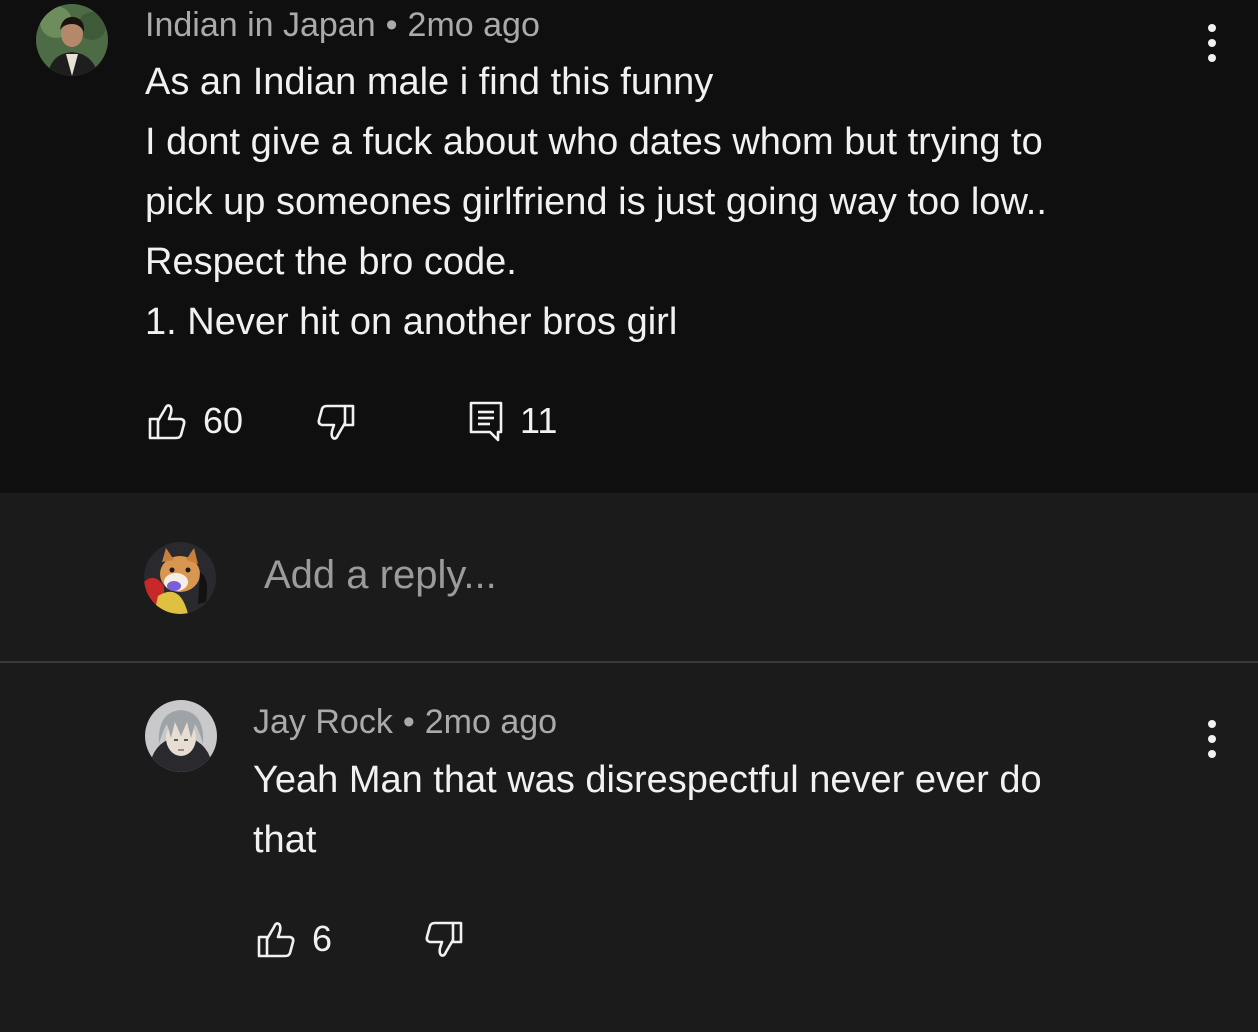 This screenshot has height=1032, width=1258. Describe the element at coordinates (491, 722) in the screenshot. I see `reply-time: 2mo ago` at that location.